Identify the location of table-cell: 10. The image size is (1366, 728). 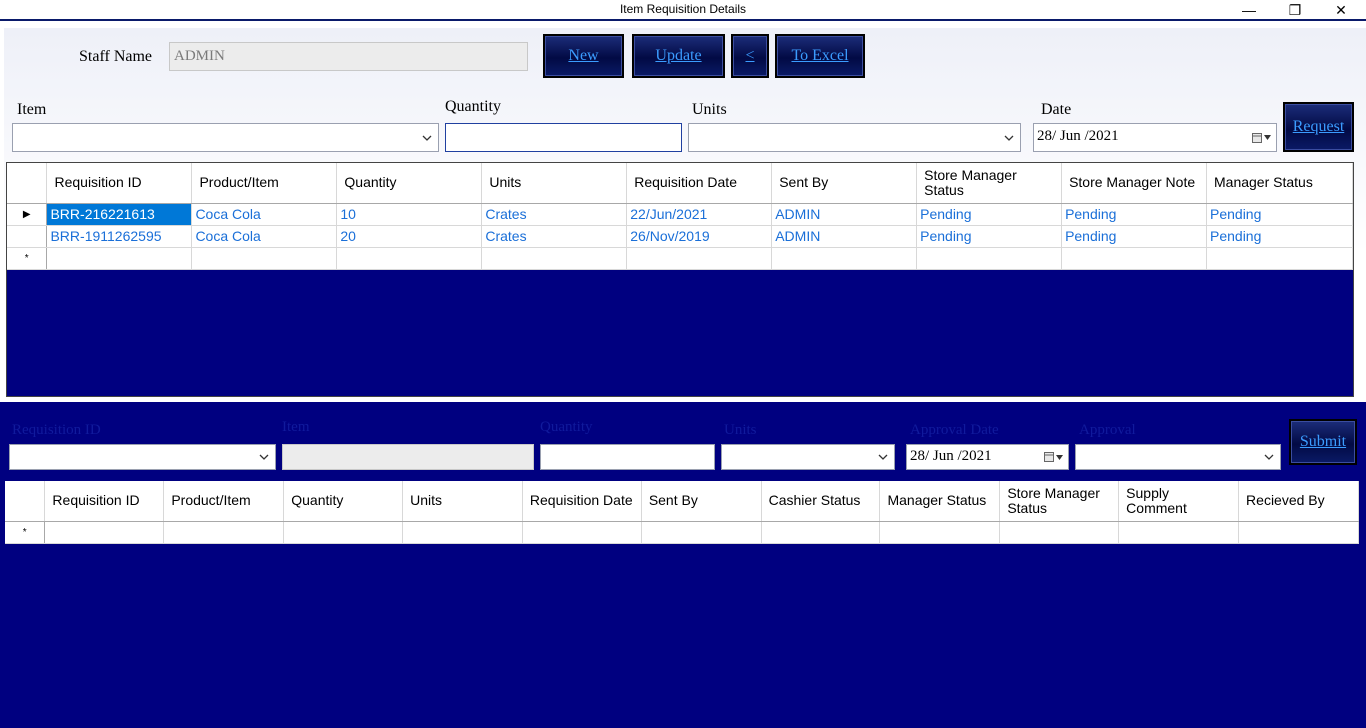
(409, 214).